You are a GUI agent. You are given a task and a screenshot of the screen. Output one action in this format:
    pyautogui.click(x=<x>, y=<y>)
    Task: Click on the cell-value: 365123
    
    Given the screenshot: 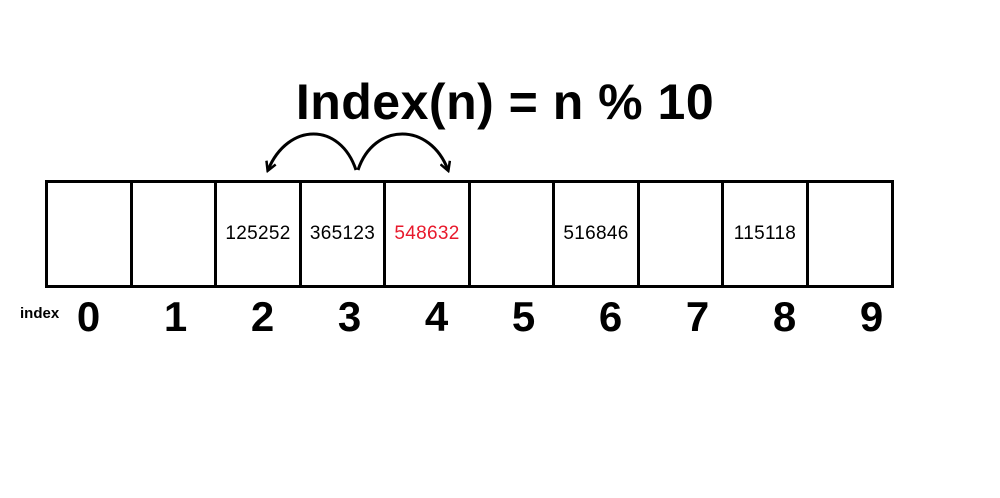 What is the action you would take?
    pyautogui.click(x=342, y=233)
    